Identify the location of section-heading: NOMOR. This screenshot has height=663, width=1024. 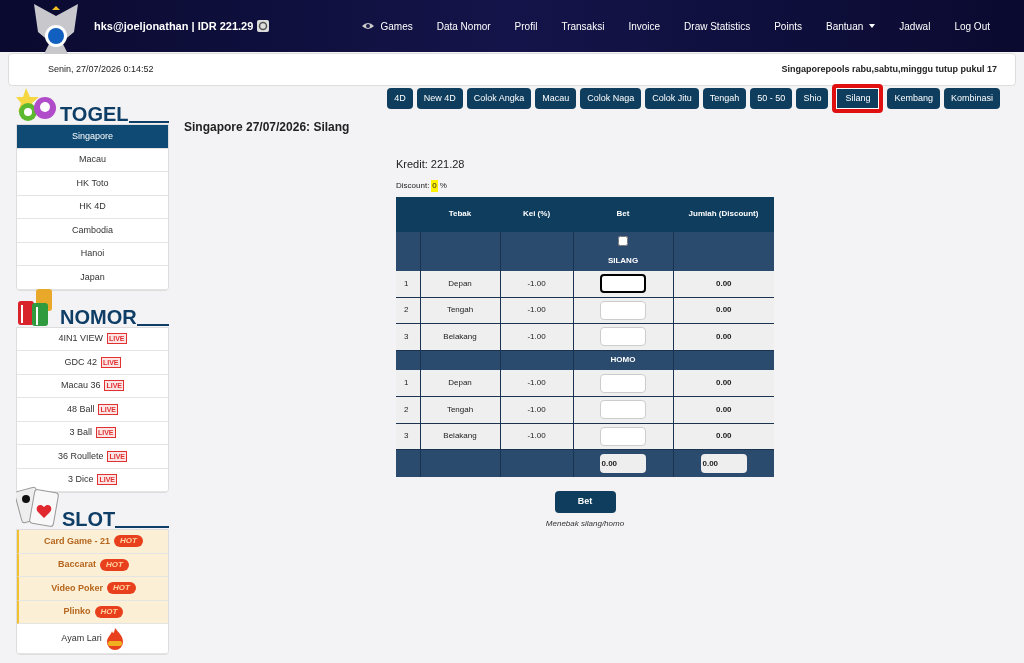
(98, 316).